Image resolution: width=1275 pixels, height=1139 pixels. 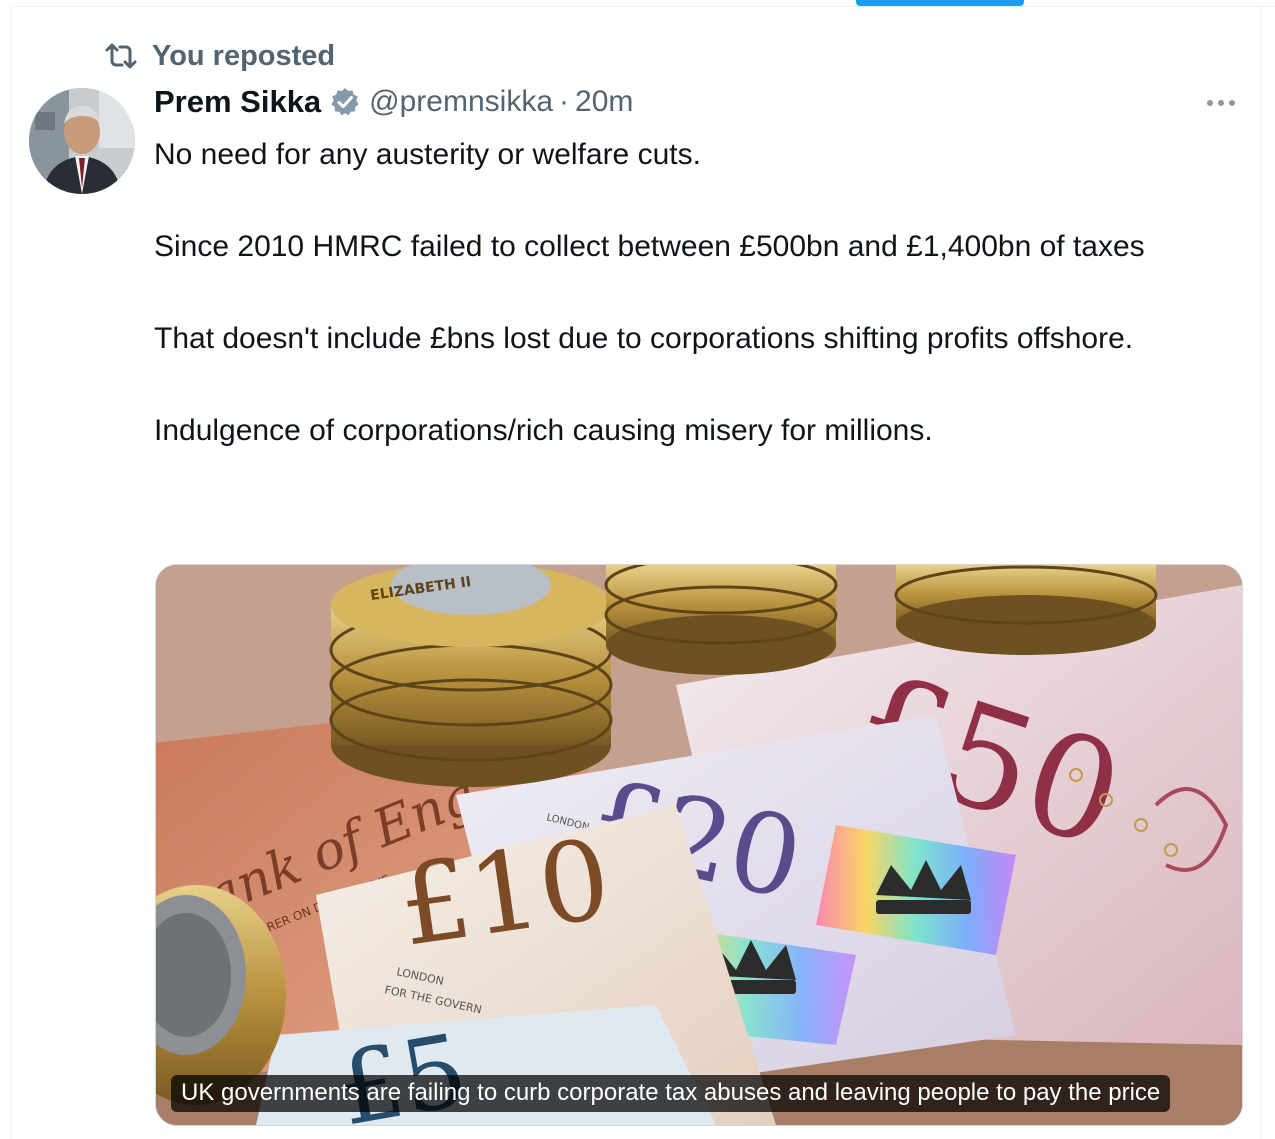 What do you see at coordinates (1026, 610) in the screenshot?
I see `coin-stack-top-right` at bounding box center [1026, 610].